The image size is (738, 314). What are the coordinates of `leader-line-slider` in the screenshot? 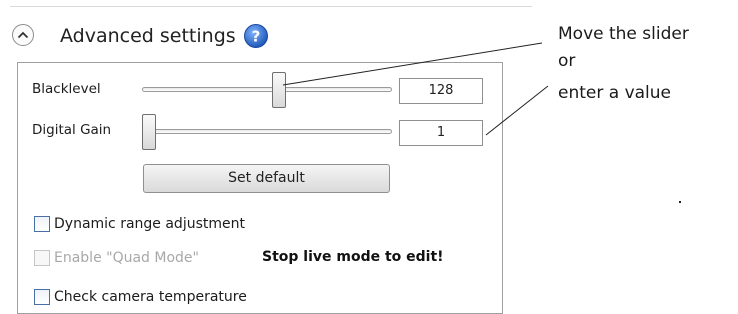 It's located at (412, 64).